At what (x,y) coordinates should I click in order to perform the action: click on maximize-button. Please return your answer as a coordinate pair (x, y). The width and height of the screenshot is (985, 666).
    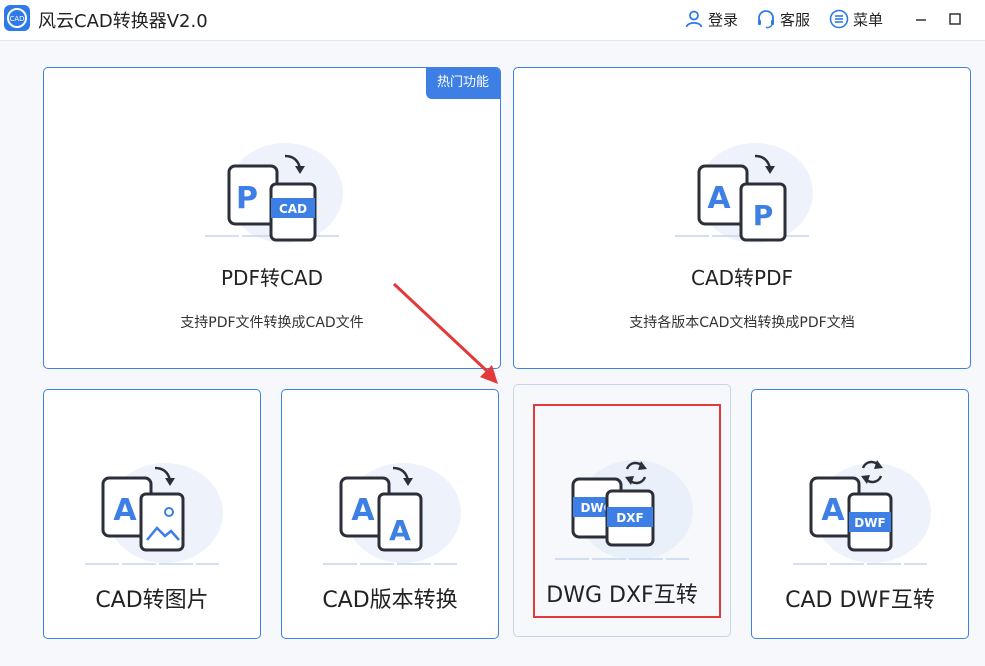
    Looking at the image, I should click on (955, 19).